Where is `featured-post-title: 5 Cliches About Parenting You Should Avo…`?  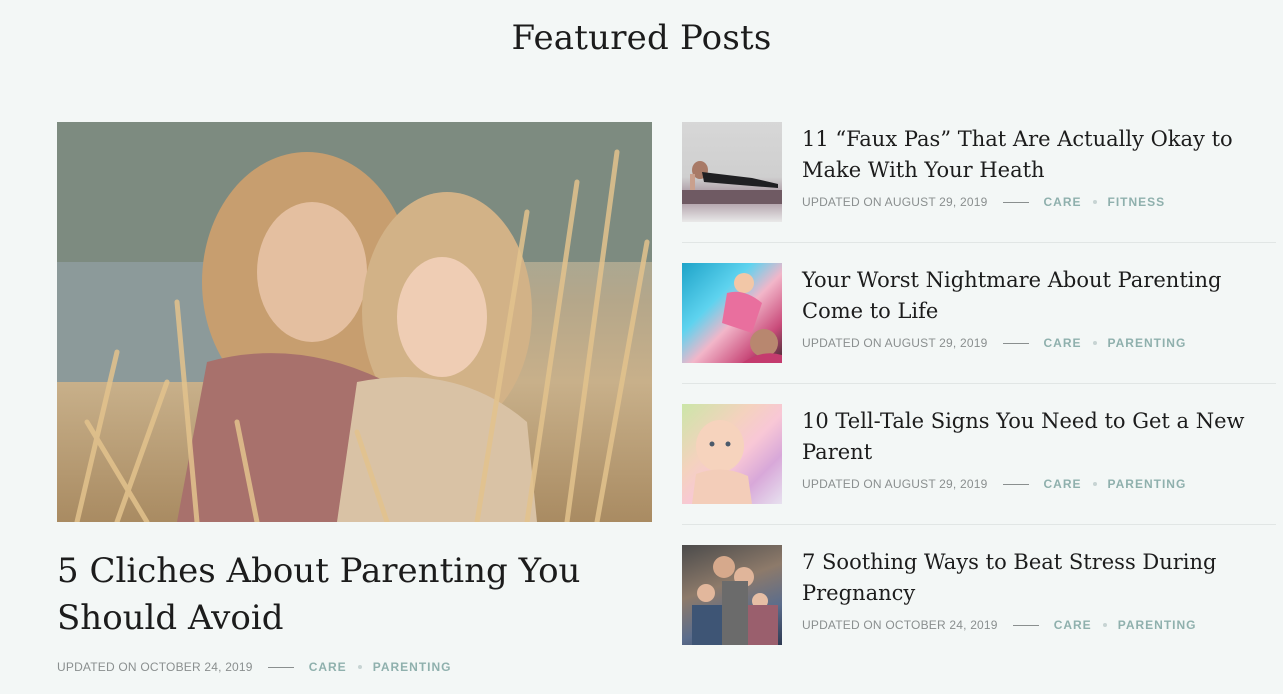
featured-post-title: 5 Cliches About Parenting You Should Avo… is located at coordinates (354, 595).